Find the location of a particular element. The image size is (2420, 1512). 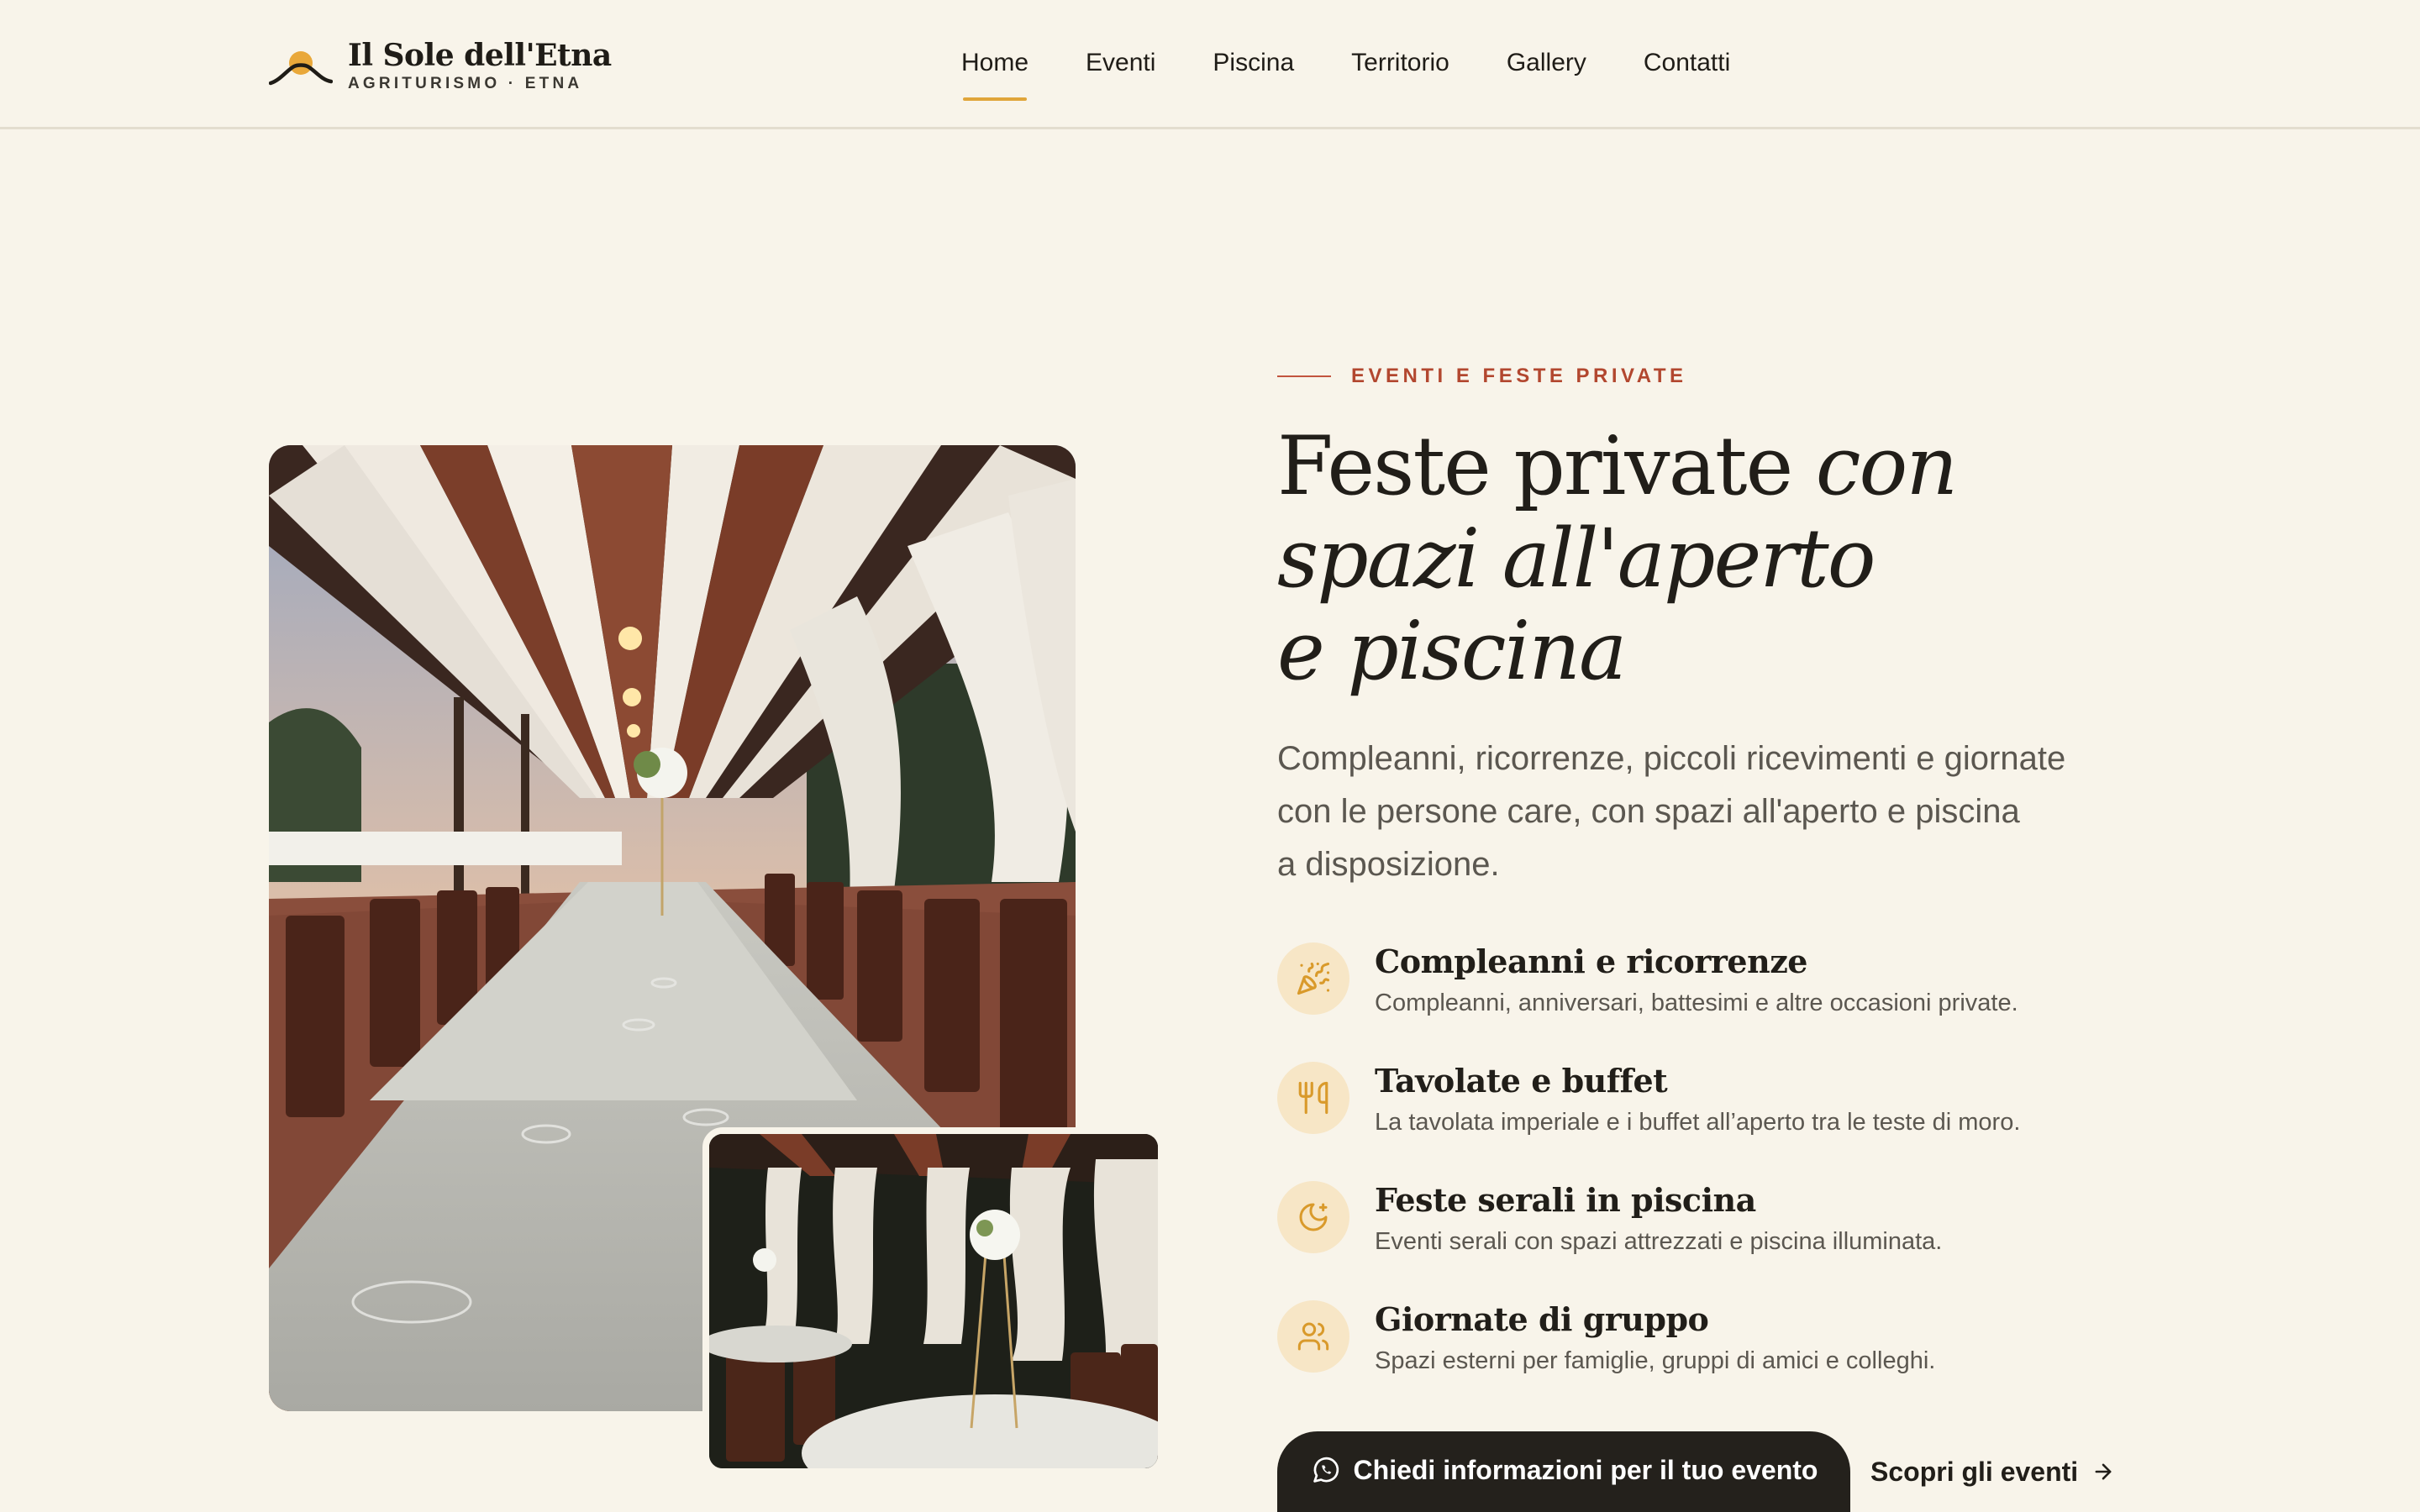

brand-logo: Il Sole dell'Etna AGRITURISMO · ETNA is located at coordinates (440, 66).